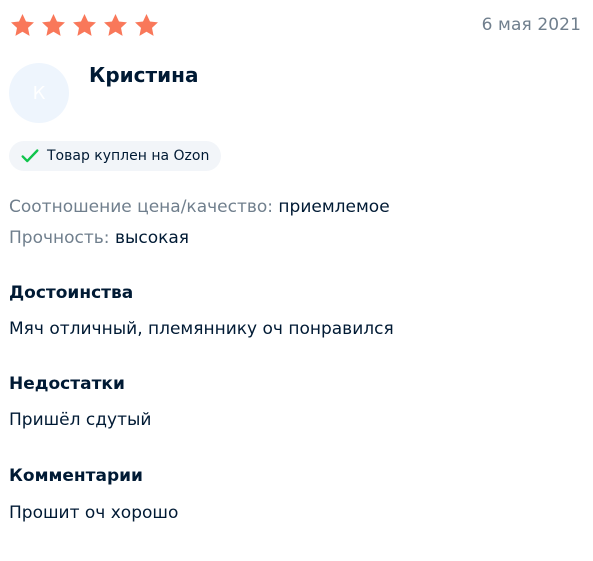  Describe the element at coordinates (143, 75) in the screenshot. I see `author-name: Кристина` at that location.